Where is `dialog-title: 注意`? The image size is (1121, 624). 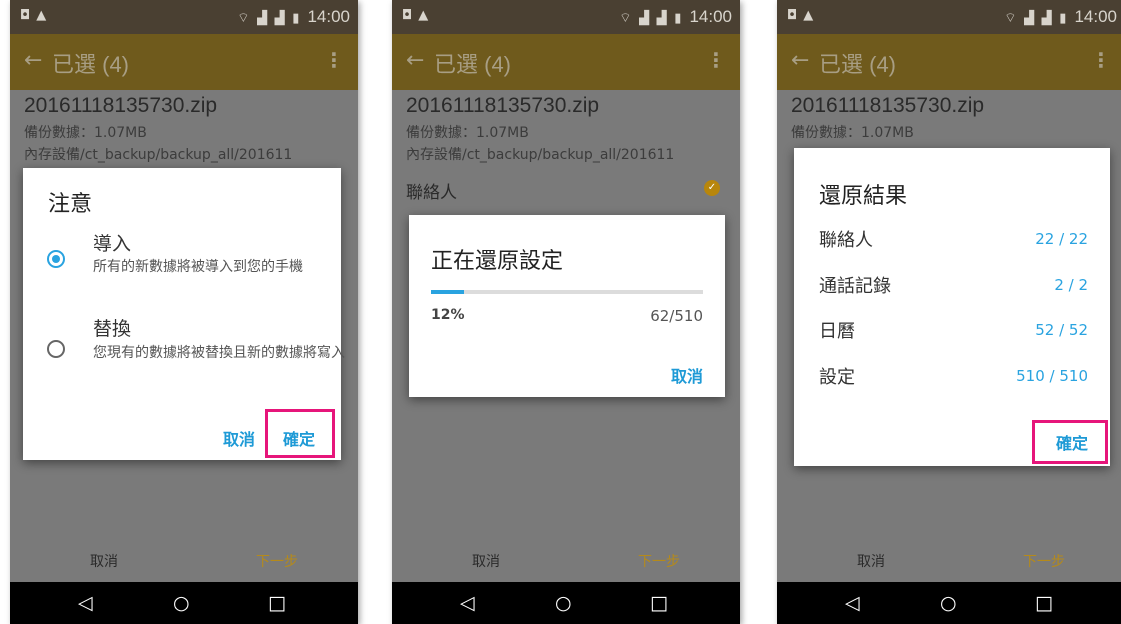 dialog-title: 注意 is located at coordinates (70, 204).